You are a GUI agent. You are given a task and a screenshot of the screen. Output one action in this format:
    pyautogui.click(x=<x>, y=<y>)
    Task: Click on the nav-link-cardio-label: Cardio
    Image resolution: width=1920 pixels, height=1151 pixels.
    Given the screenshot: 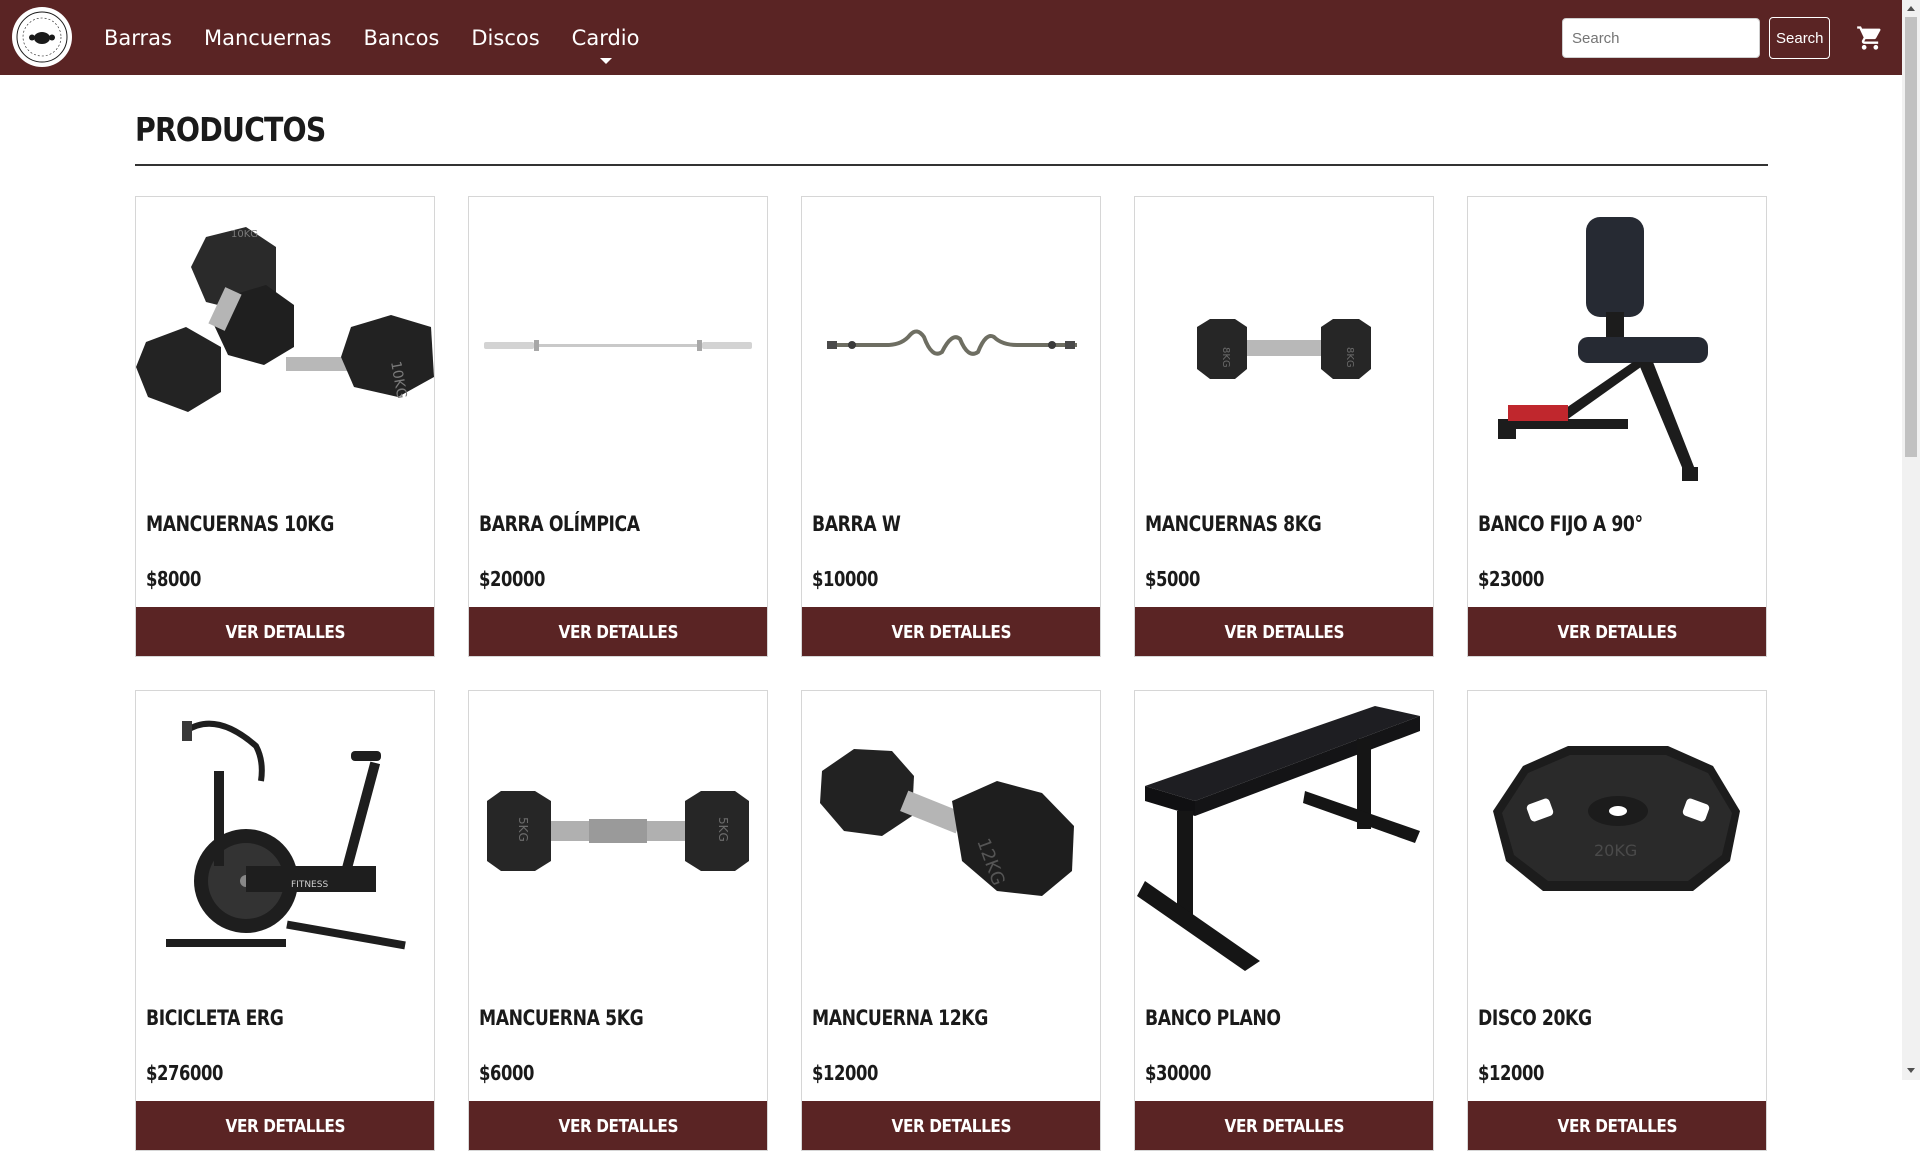 What is the action you would take?
    pyautogui.click(x=605, y=37)
    